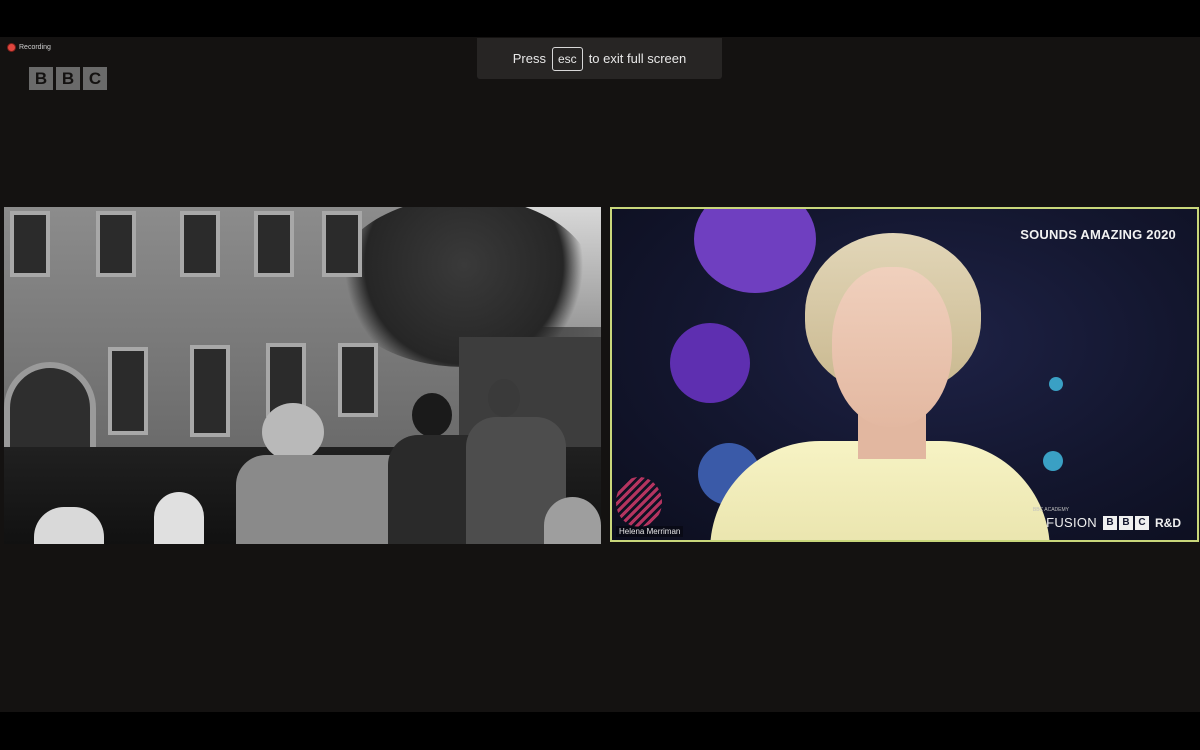  What do you see at coordinates (1050, 510) in the screenshot?
I see `academy-label: BBC ACADEMY` at bounding box center [1050, 510].